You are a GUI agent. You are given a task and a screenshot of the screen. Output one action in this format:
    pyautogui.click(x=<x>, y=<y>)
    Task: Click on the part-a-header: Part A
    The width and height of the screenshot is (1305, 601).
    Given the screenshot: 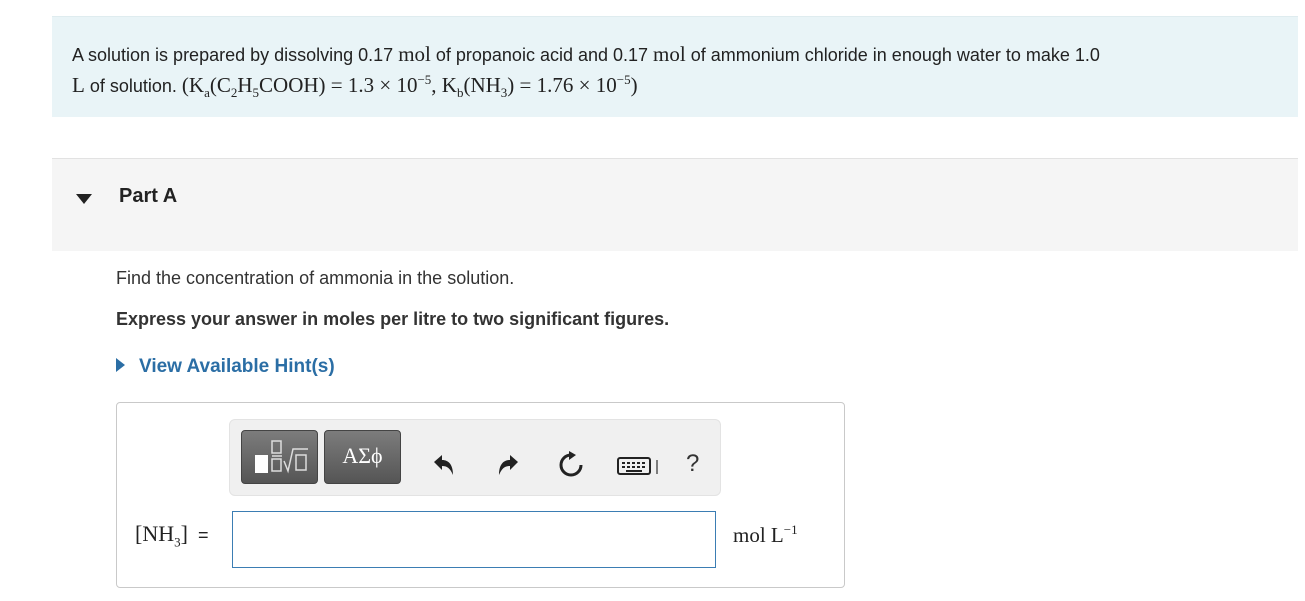 What is the action you would take?
    pyautogui.click(x=675, y=204)
    